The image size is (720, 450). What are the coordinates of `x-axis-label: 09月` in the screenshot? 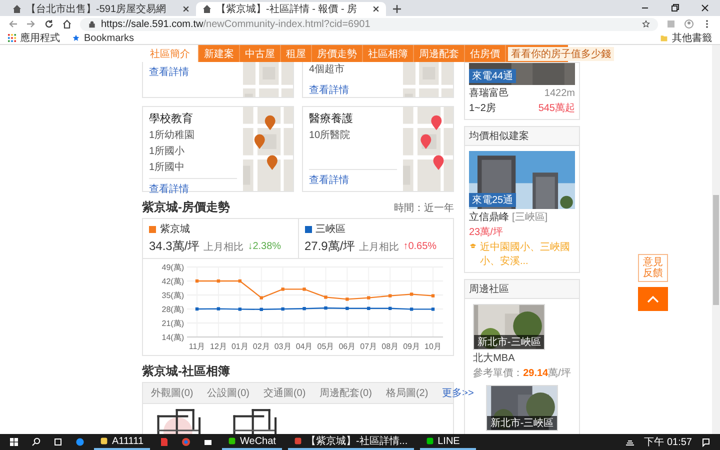 It's located at (411, 346).